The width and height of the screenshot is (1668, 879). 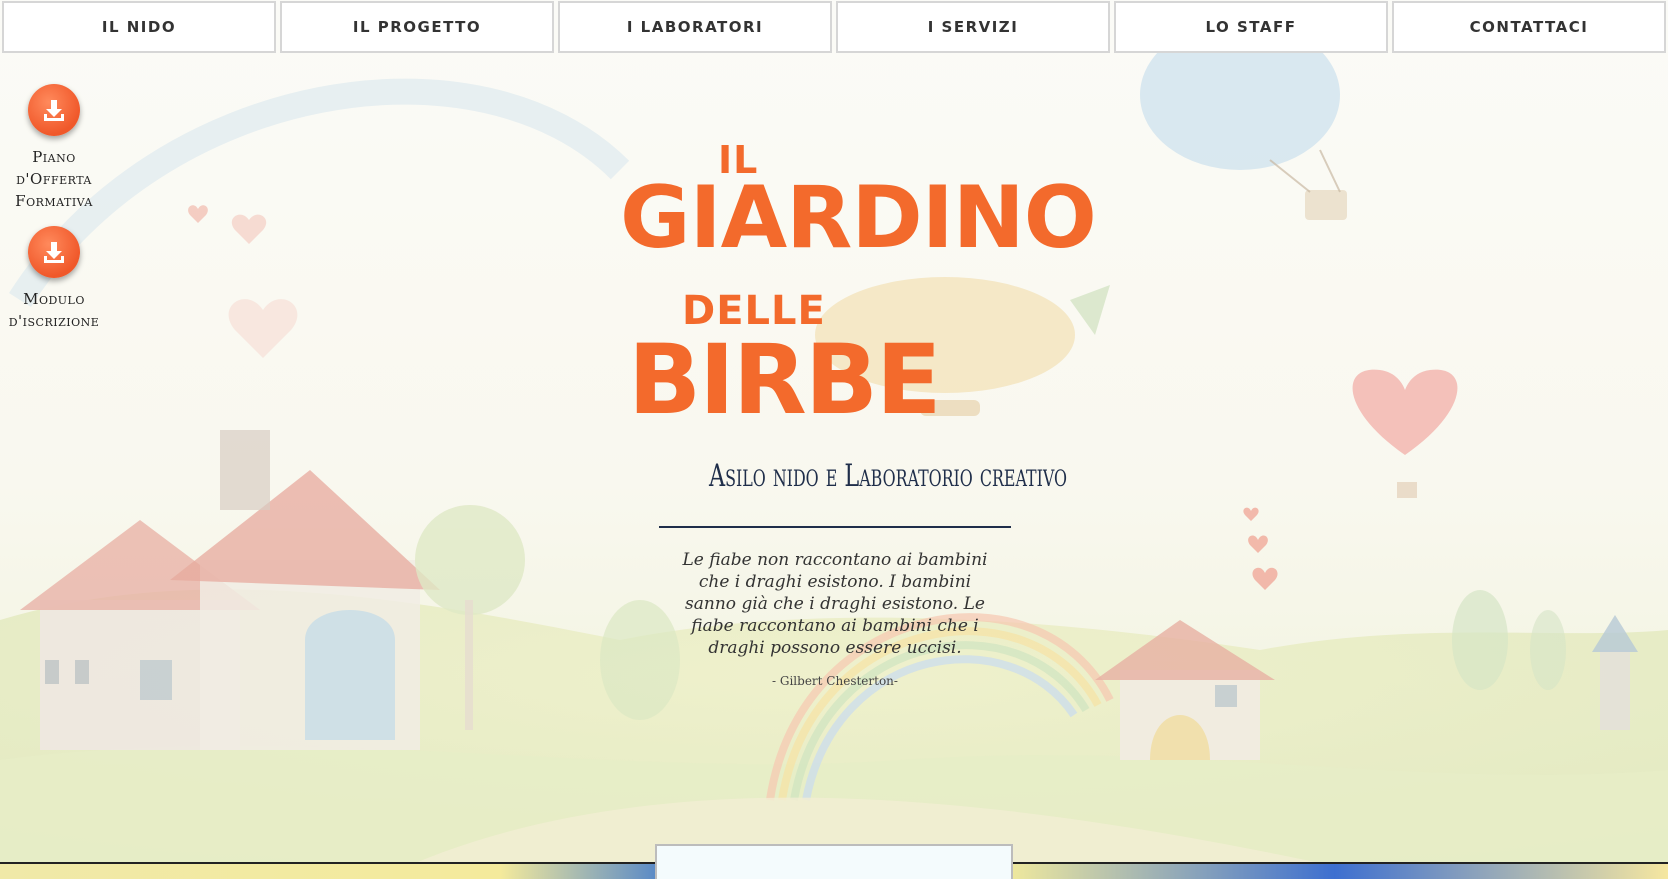 What do you see at coordinates (834, 861) in the screenshot?
I see `bottom-panel-tab` at bounding box center [834, 861].